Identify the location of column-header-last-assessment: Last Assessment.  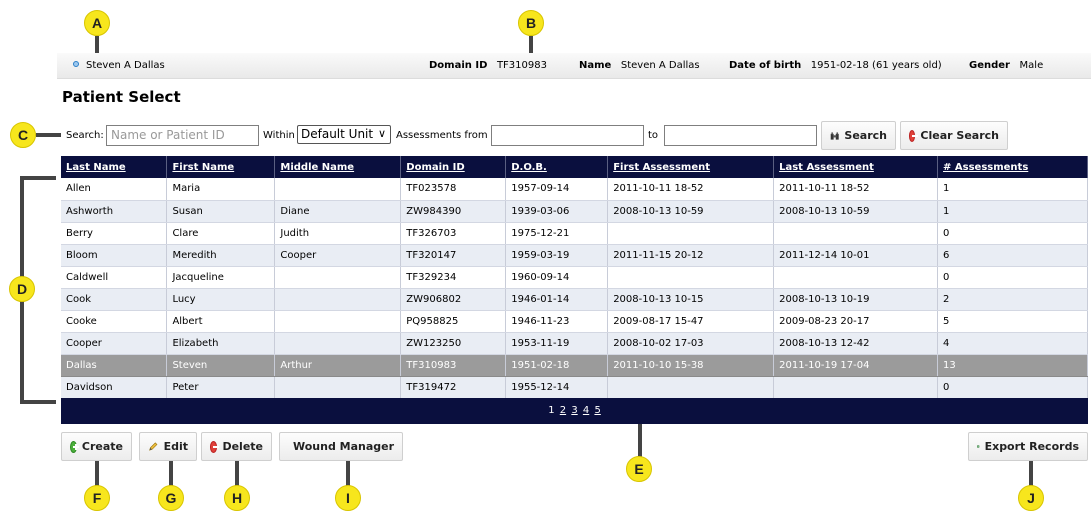
(856, 167).